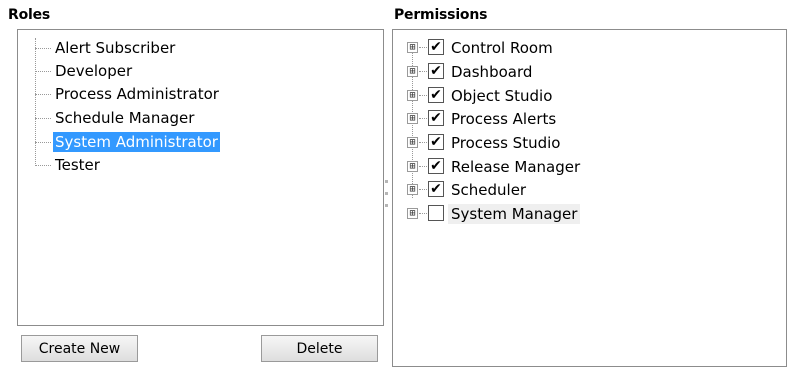  Describe the element at coordinates (436, 213) in the screenshot. I see `permission-checkbox-unchecked` at that location.